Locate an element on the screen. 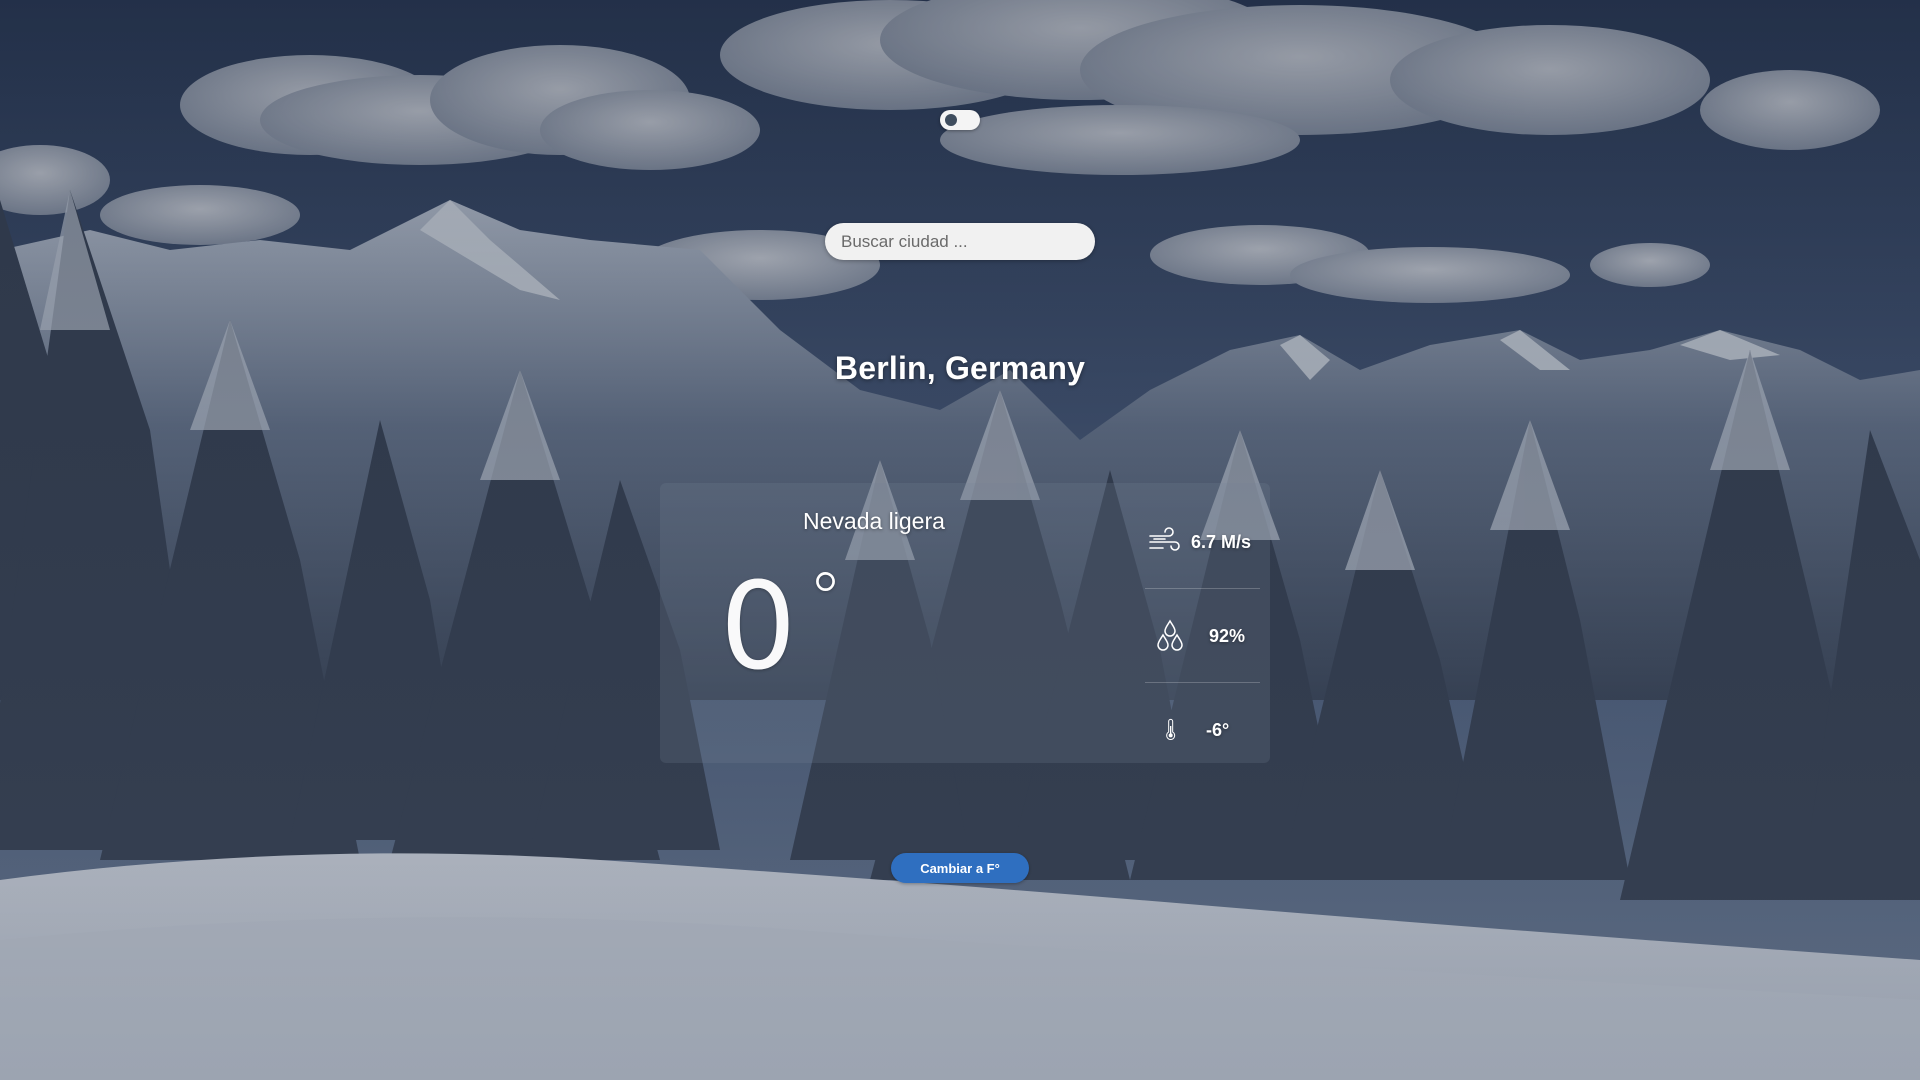 Image resolution: width=1920 pixels, height=1080 pixels. city-name: Berlin, Germany is located at coordinates (960, 368).